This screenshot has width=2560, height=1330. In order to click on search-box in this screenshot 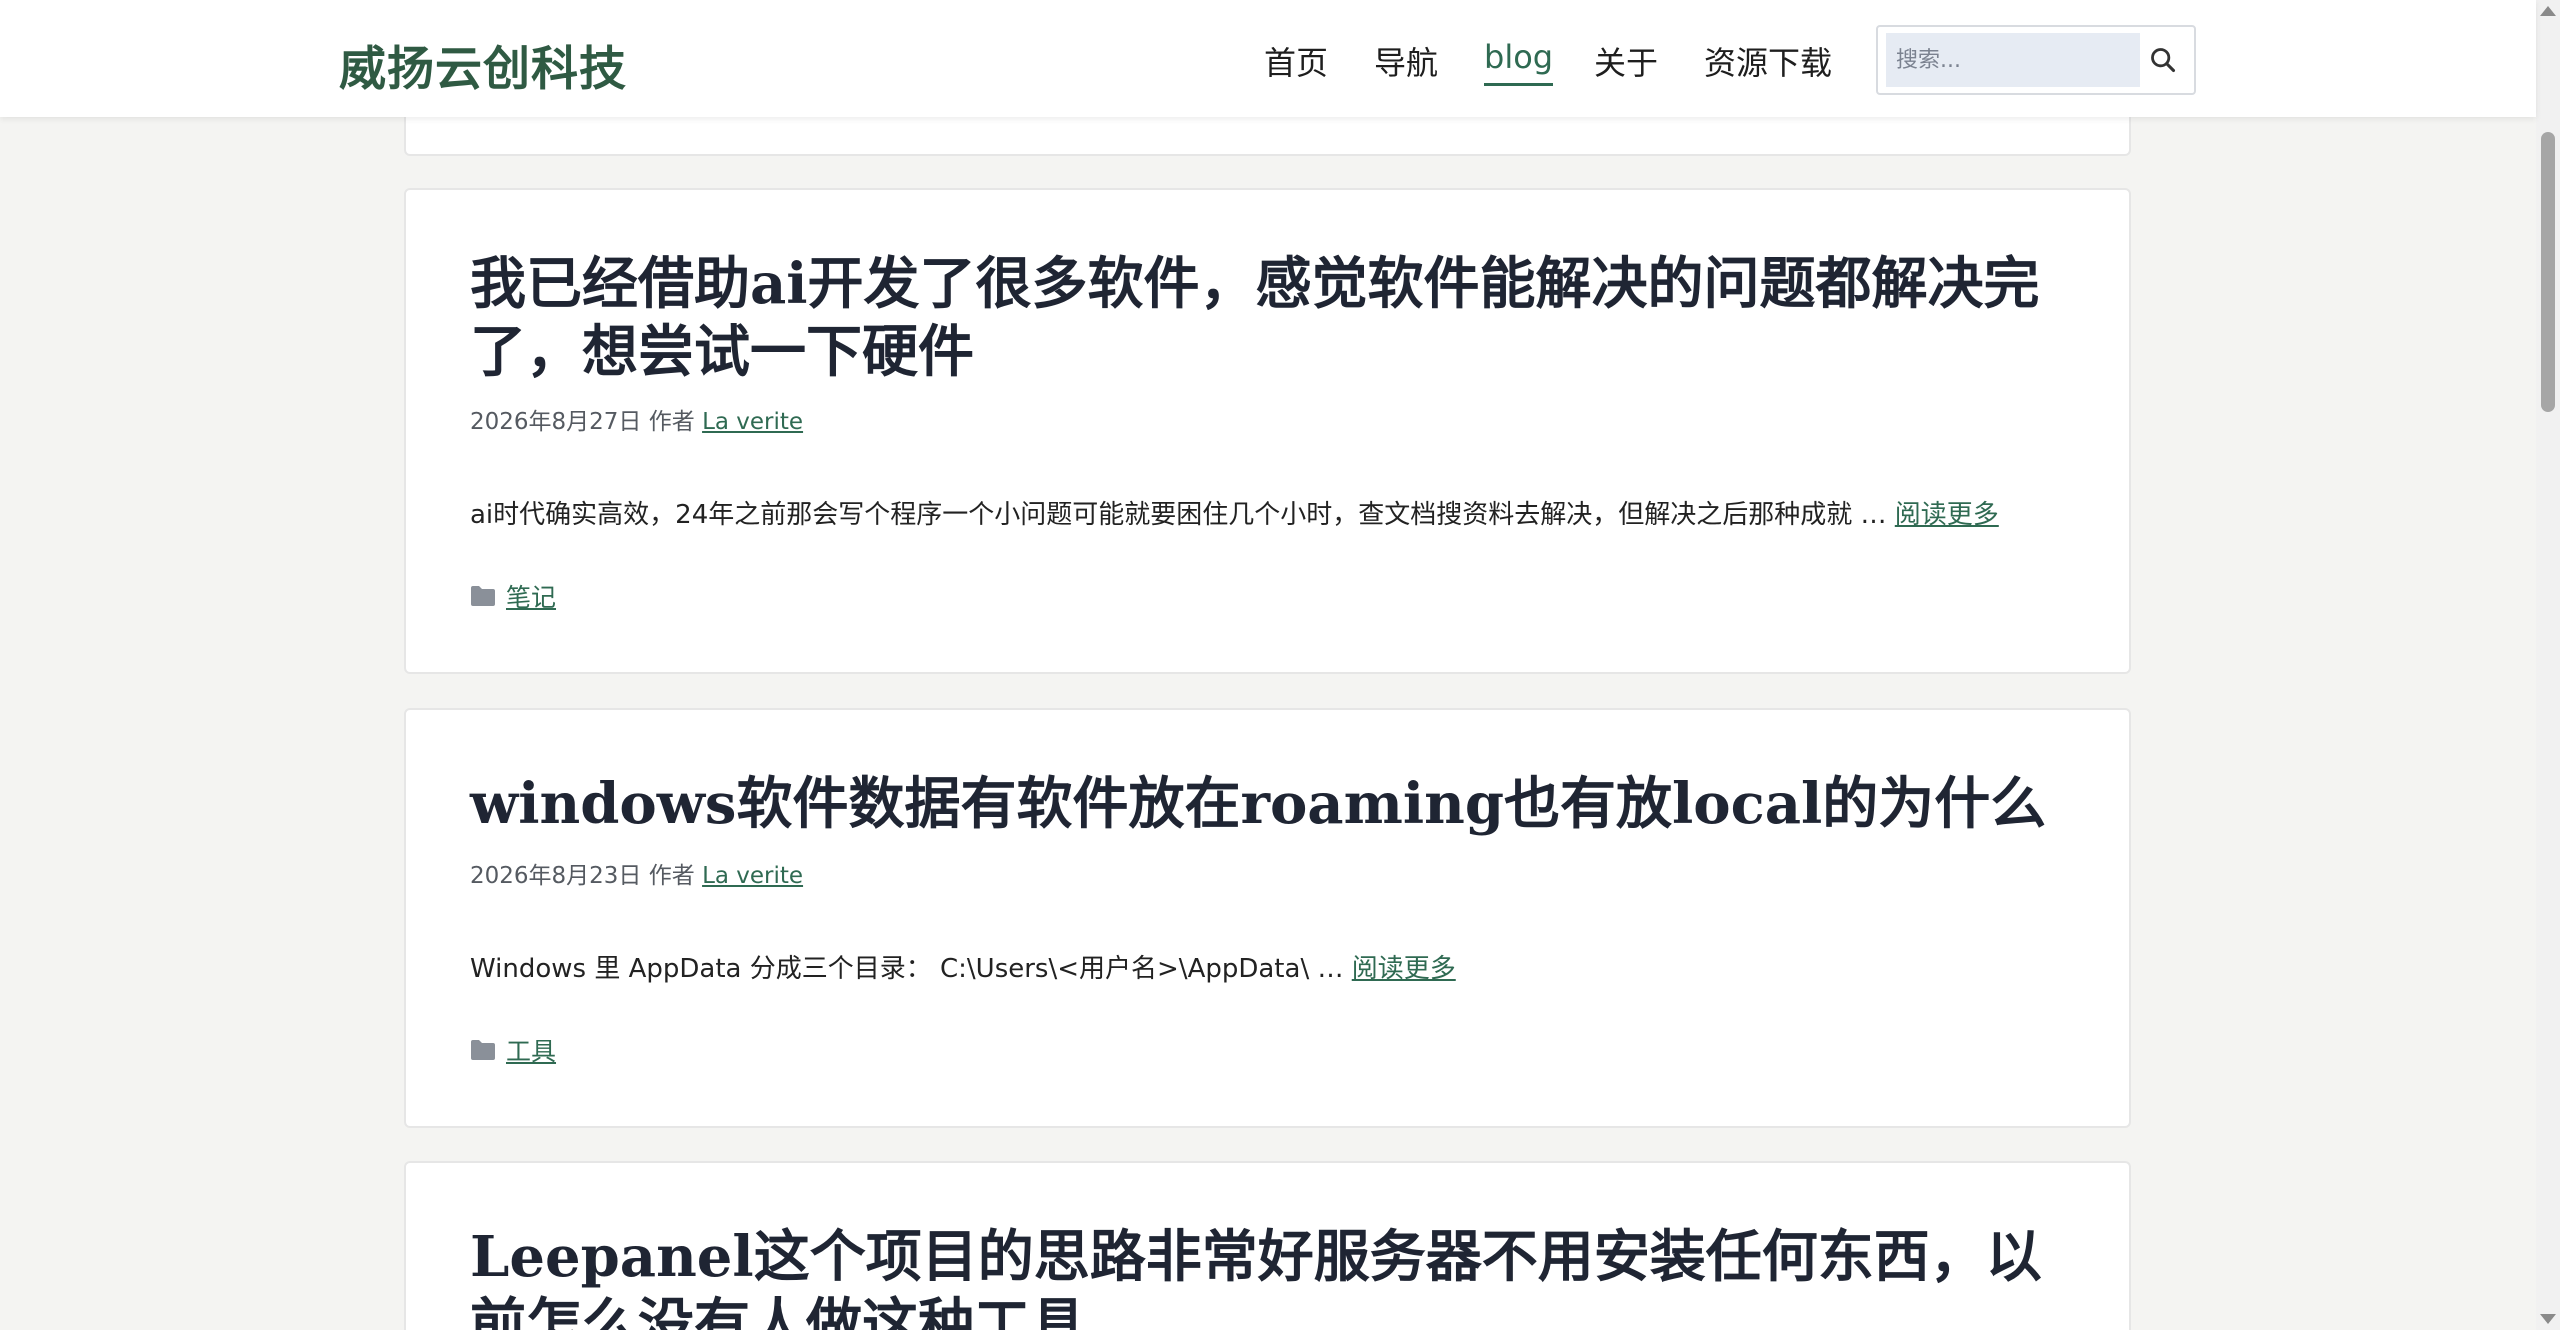, I will do `click(2036, 60)`.